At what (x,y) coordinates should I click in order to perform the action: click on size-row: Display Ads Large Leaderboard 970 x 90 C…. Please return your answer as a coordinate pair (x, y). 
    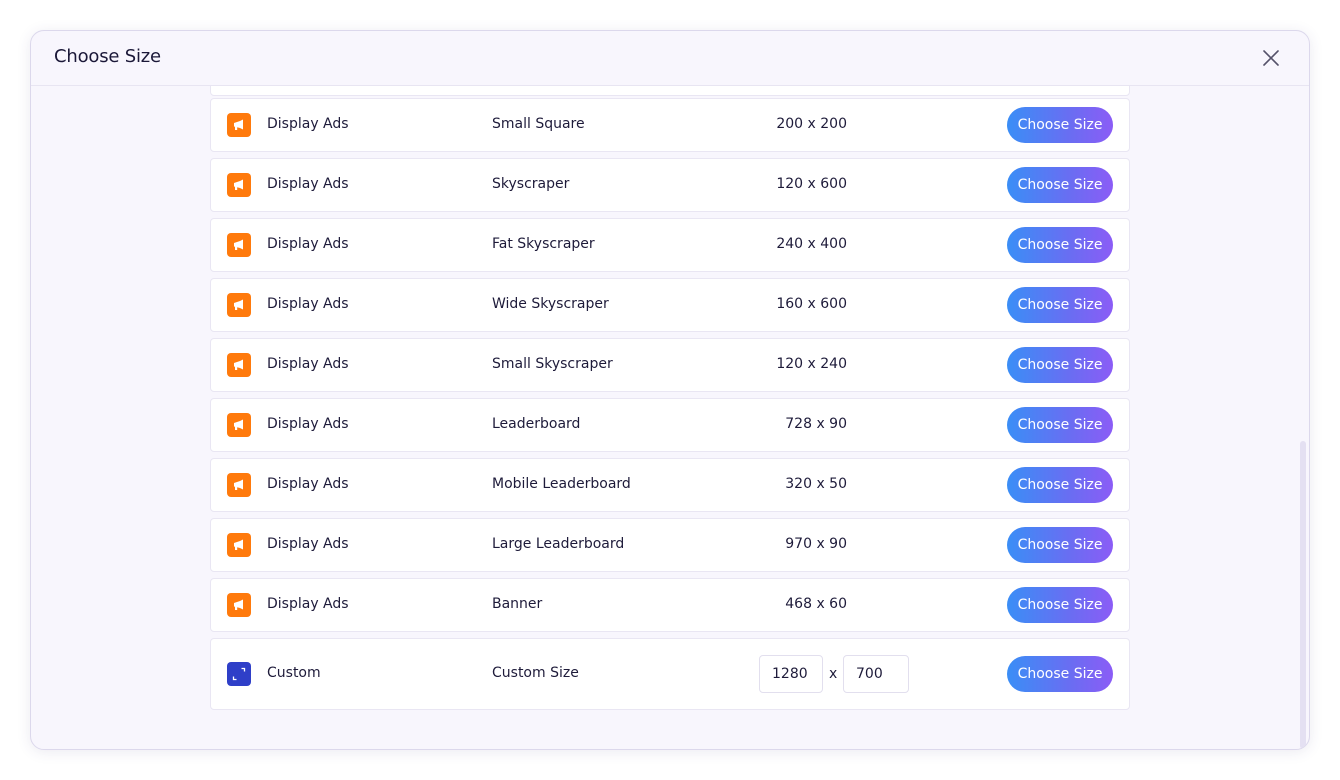
    Looking at the image, I should click on (670, 545).